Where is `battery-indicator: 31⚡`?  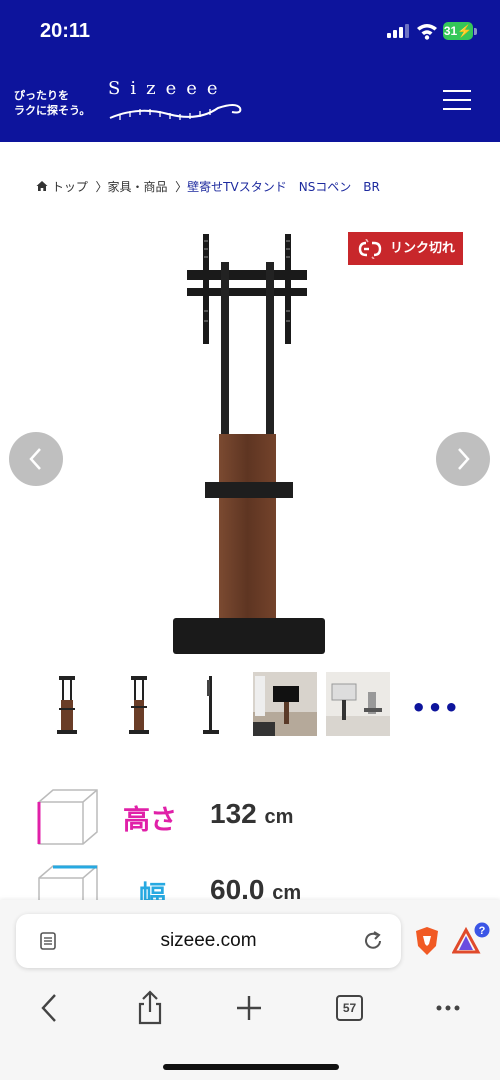
battery-indicator: 31⚡ is located at coordinates (458, 31).